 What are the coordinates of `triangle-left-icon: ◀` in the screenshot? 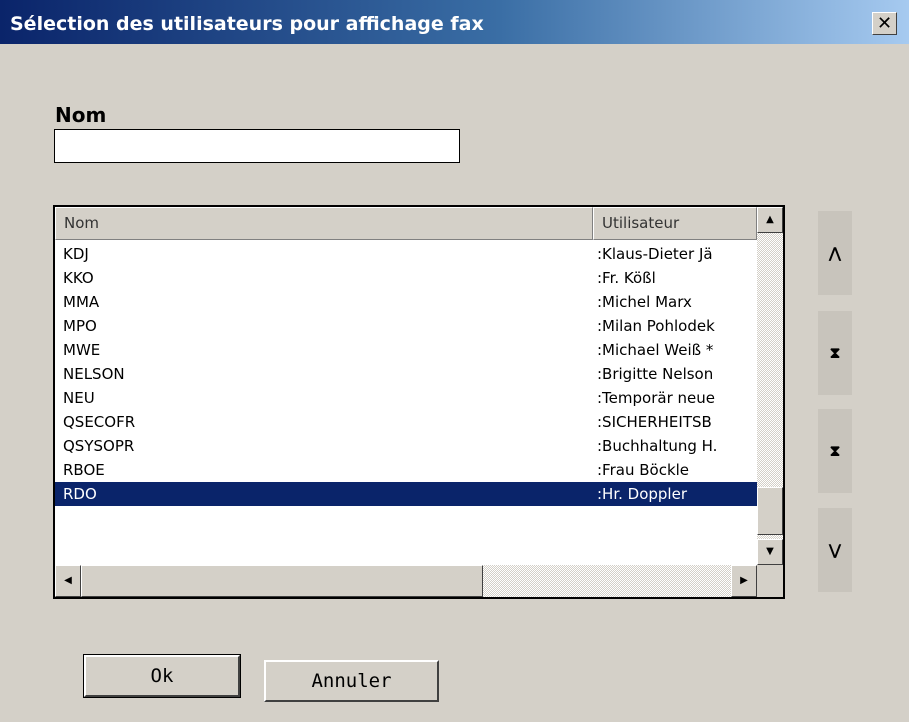 It's located at (68, 580).